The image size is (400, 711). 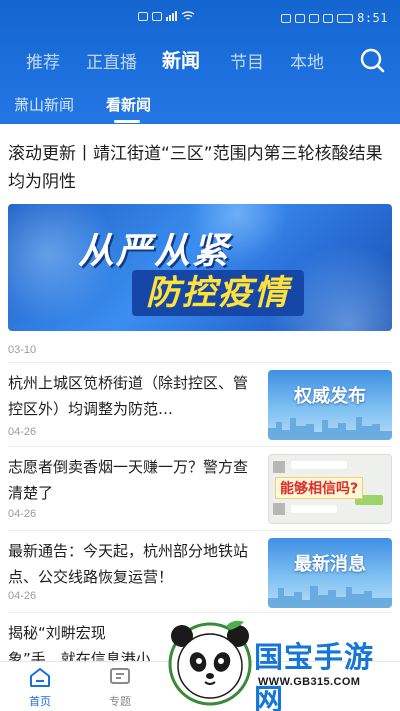 I want to click on news-item-thumbnail: 权威发布, so click(x=330, y=405).